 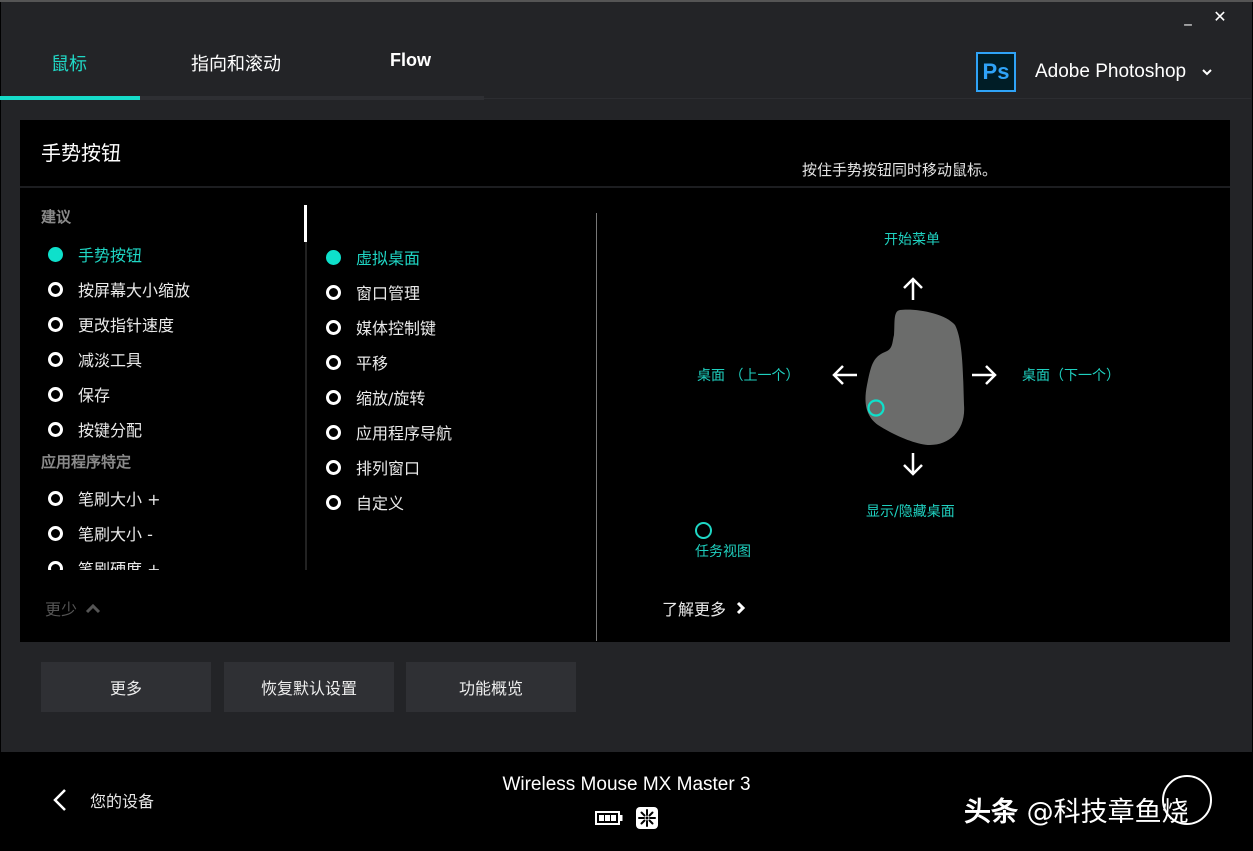 I want to click on unifying-receiver-icon, so click(x=647, y=818).